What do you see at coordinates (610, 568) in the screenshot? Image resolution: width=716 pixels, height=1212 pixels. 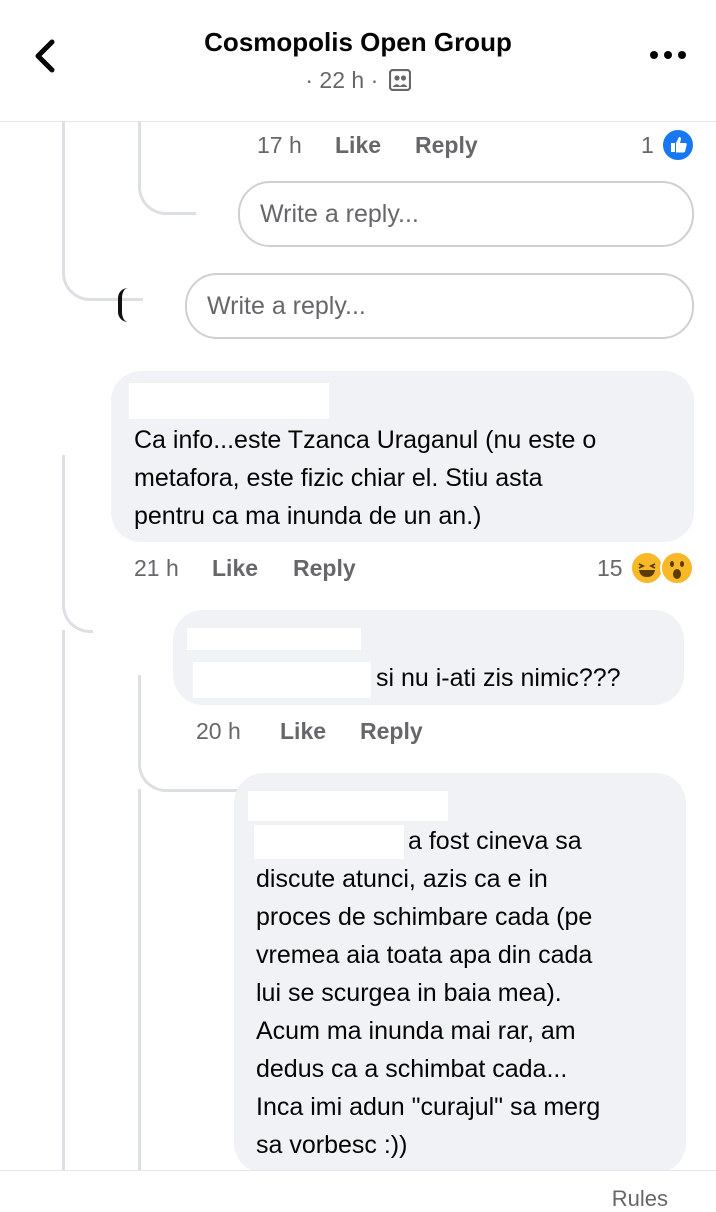 I see `reaction-count: 15` at bounding box center [610, 568].